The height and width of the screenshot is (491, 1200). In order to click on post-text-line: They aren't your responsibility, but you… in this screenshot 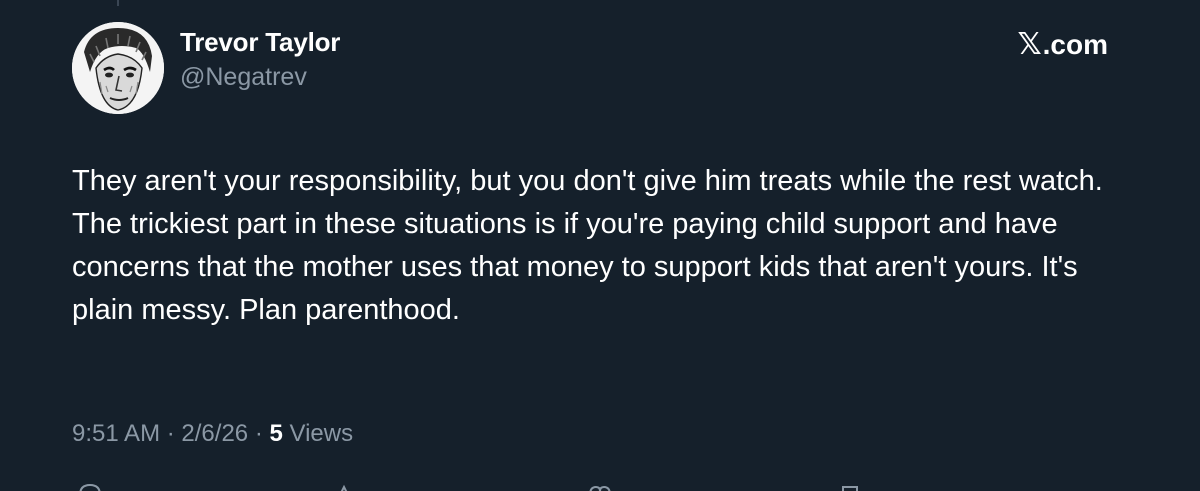, I will do `click(587, 181)`.